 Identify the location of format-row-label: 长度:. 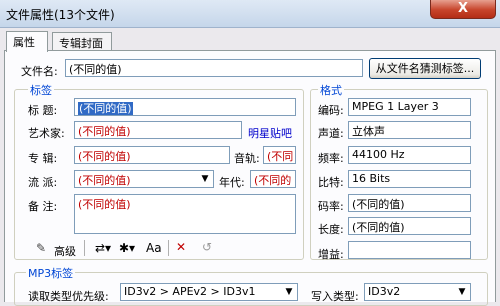
(331, 229).